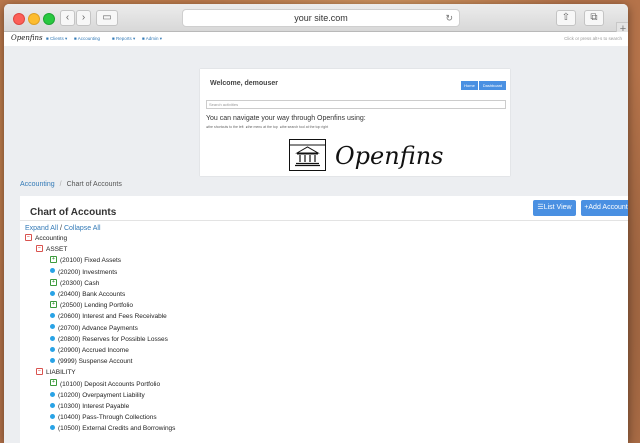  I want to click on tree-account-node: (20900) Accrued Income, so click(89, 350).